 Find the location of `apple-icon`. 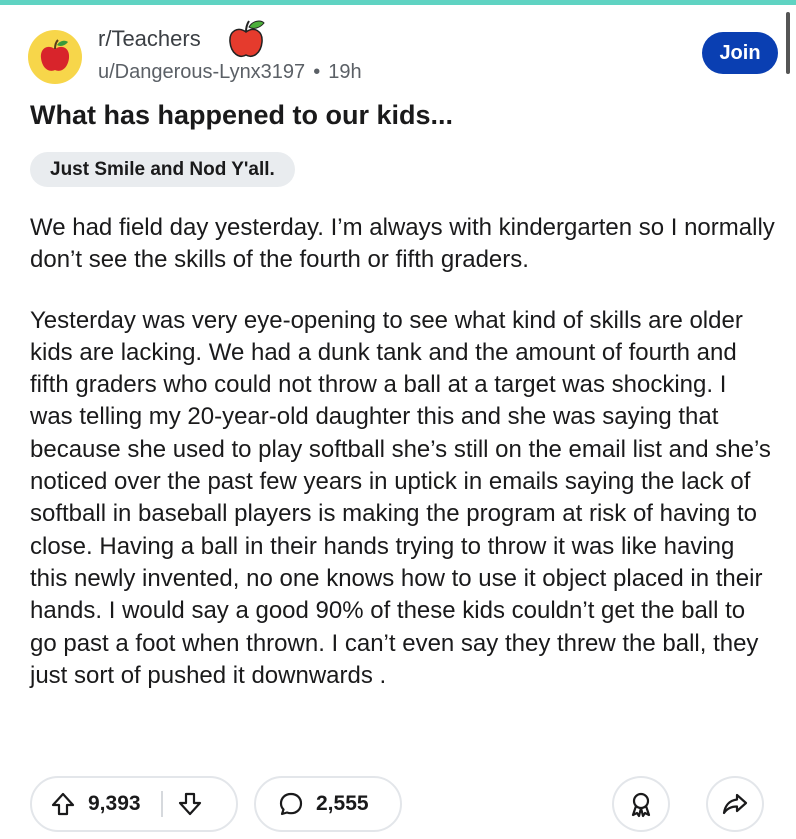

apple-icon is located at coordinates (55, 55).